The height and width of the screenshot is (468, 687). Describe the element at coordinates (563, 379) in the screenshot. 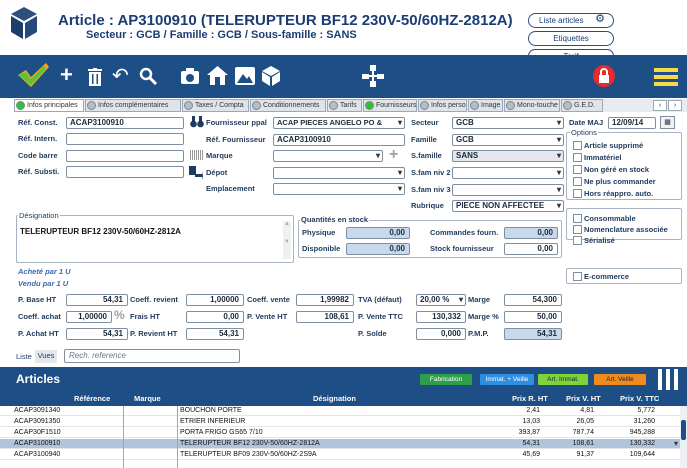

I see `art-immat-filter: Art. Immat.` at that location.